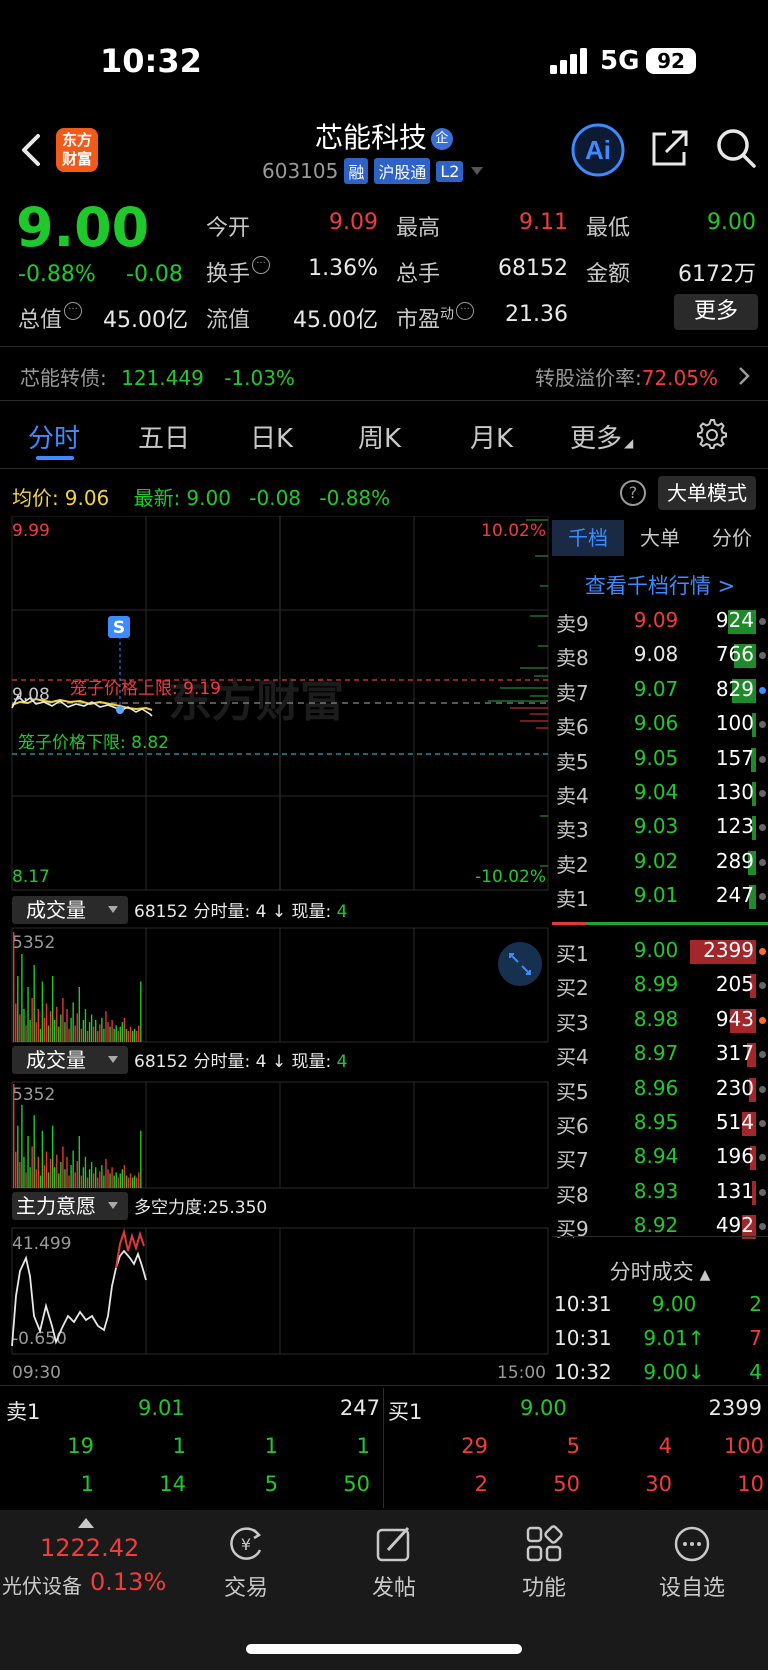 The width and height of the screenshot is (768, 1670). Describe the element at coordinates (660, 1226) in the screenshot. I see `bid-level-row: 买9 8.92 492` at that location.